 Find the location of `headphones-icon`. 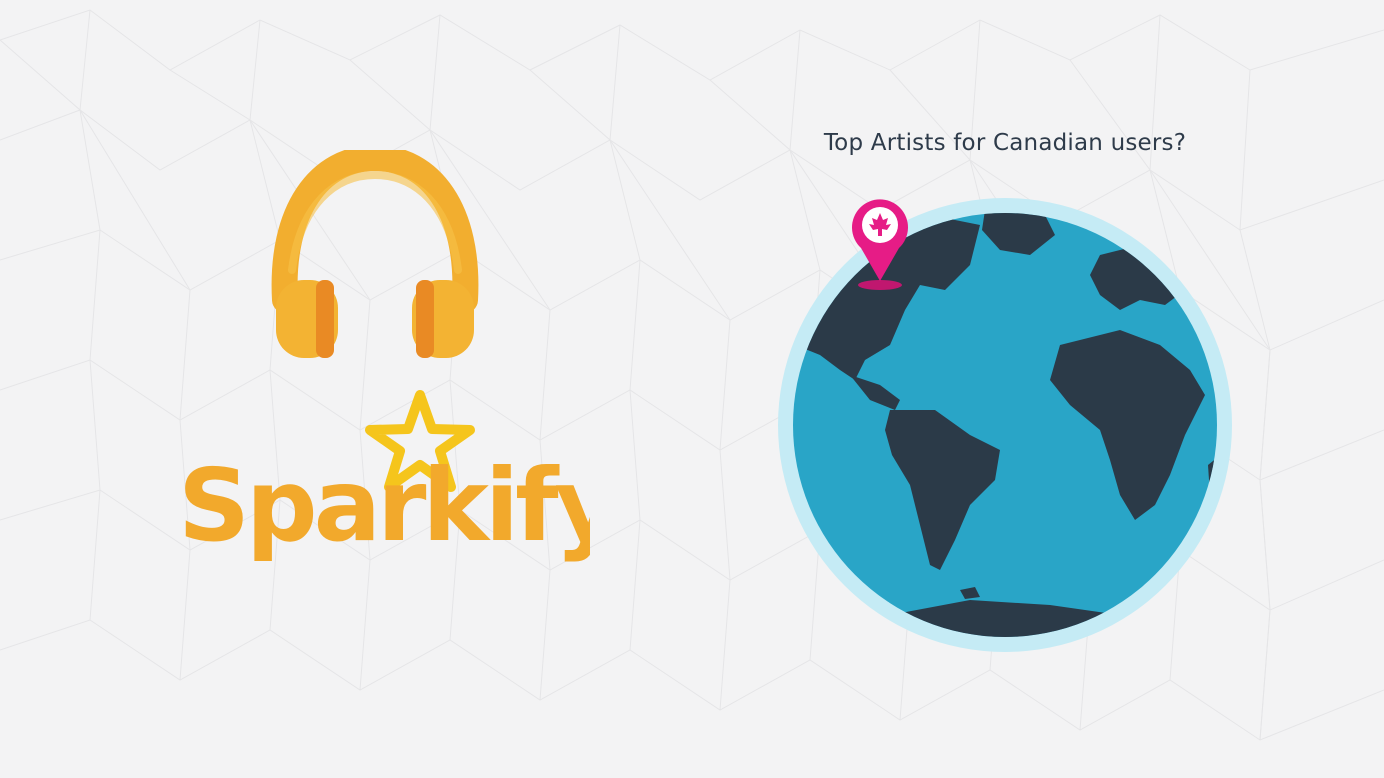

headphones-icon is located at coordinates (375, 254).